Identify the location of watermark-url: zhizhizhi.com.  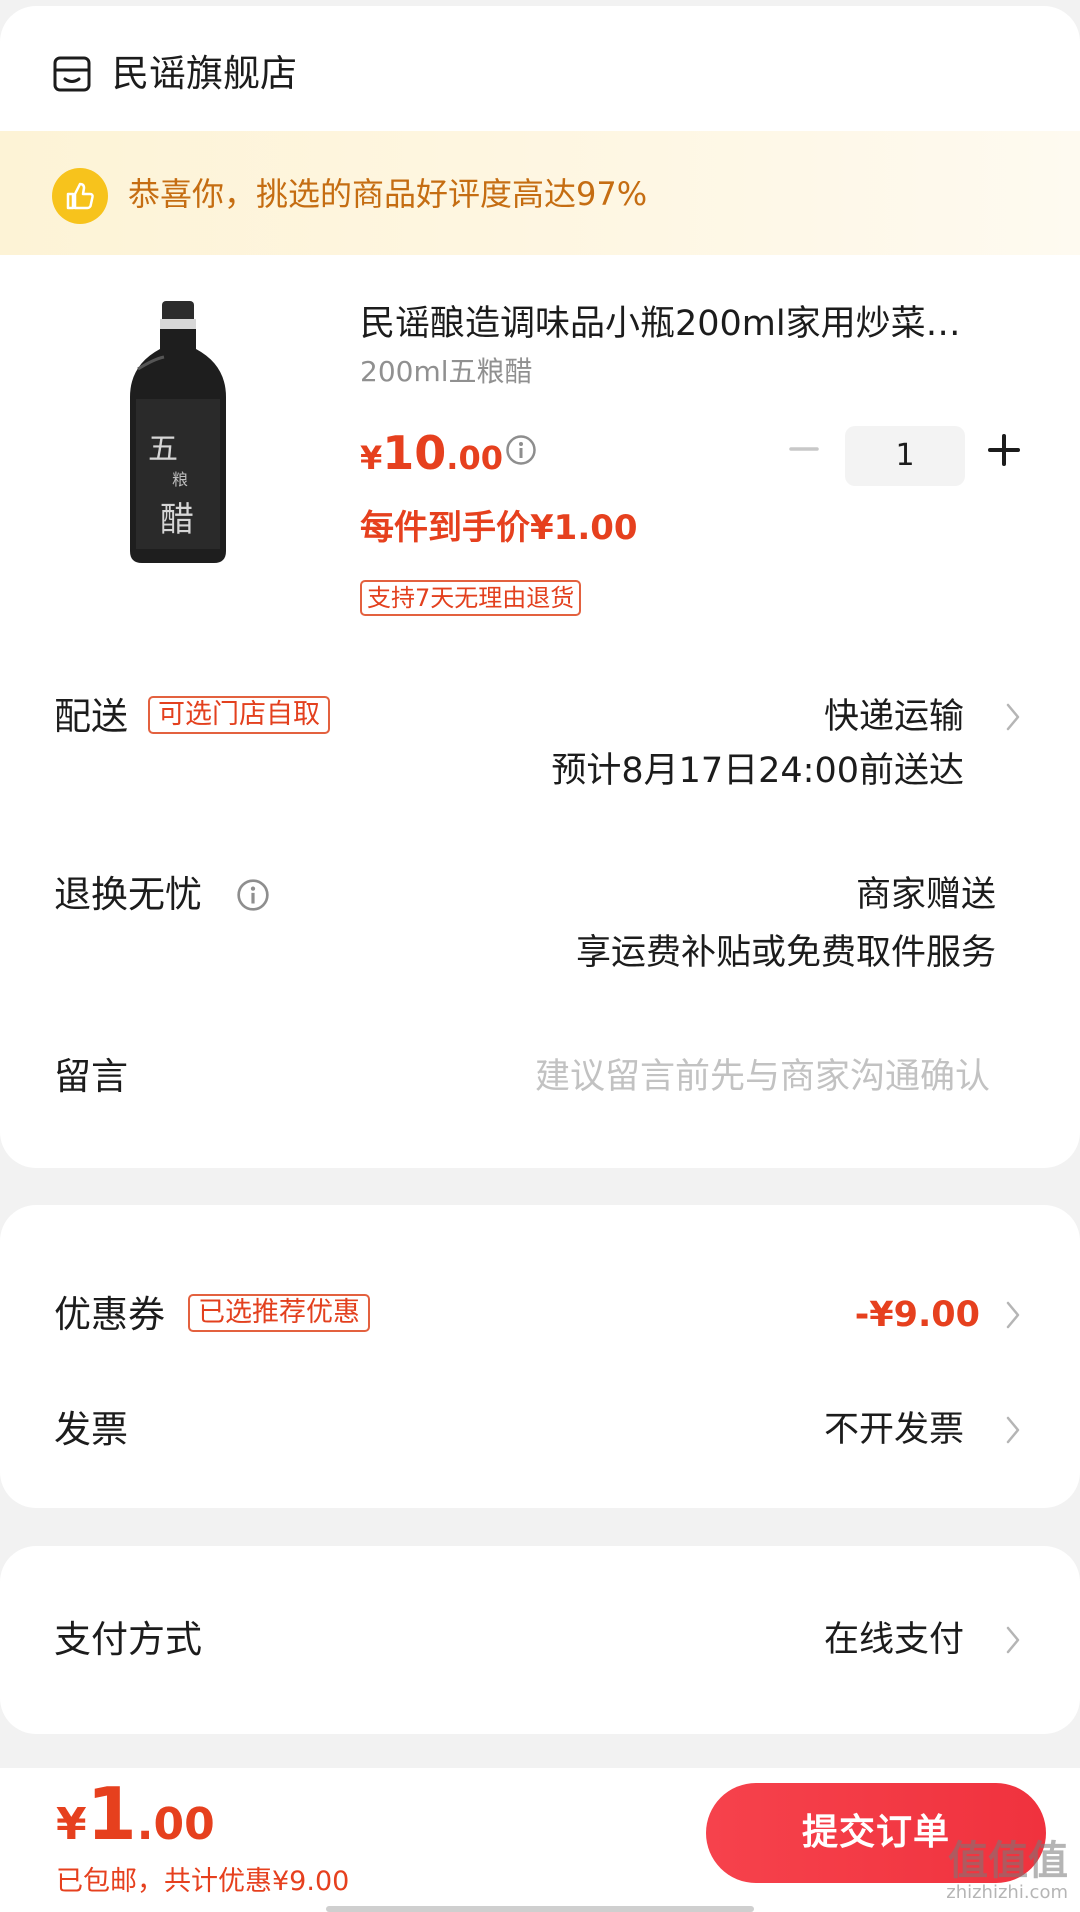
(1007, 1892).